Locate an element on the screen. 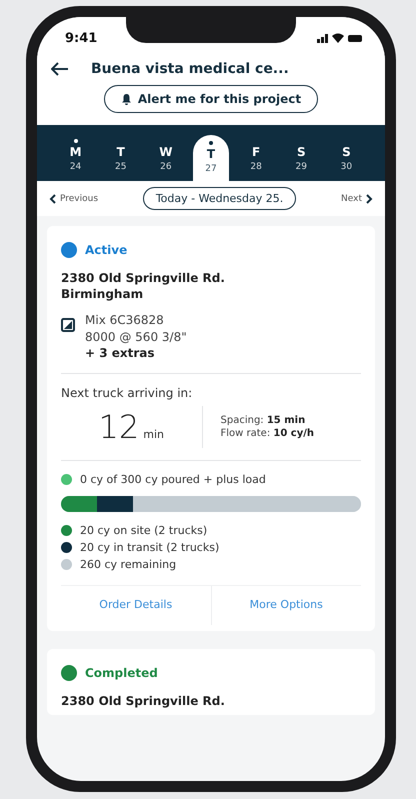 Image resolution: width=416 pixels, height=799 pixels. legend-text: 20 cy on site (2 trucks) is located at coordinates (144, 530).